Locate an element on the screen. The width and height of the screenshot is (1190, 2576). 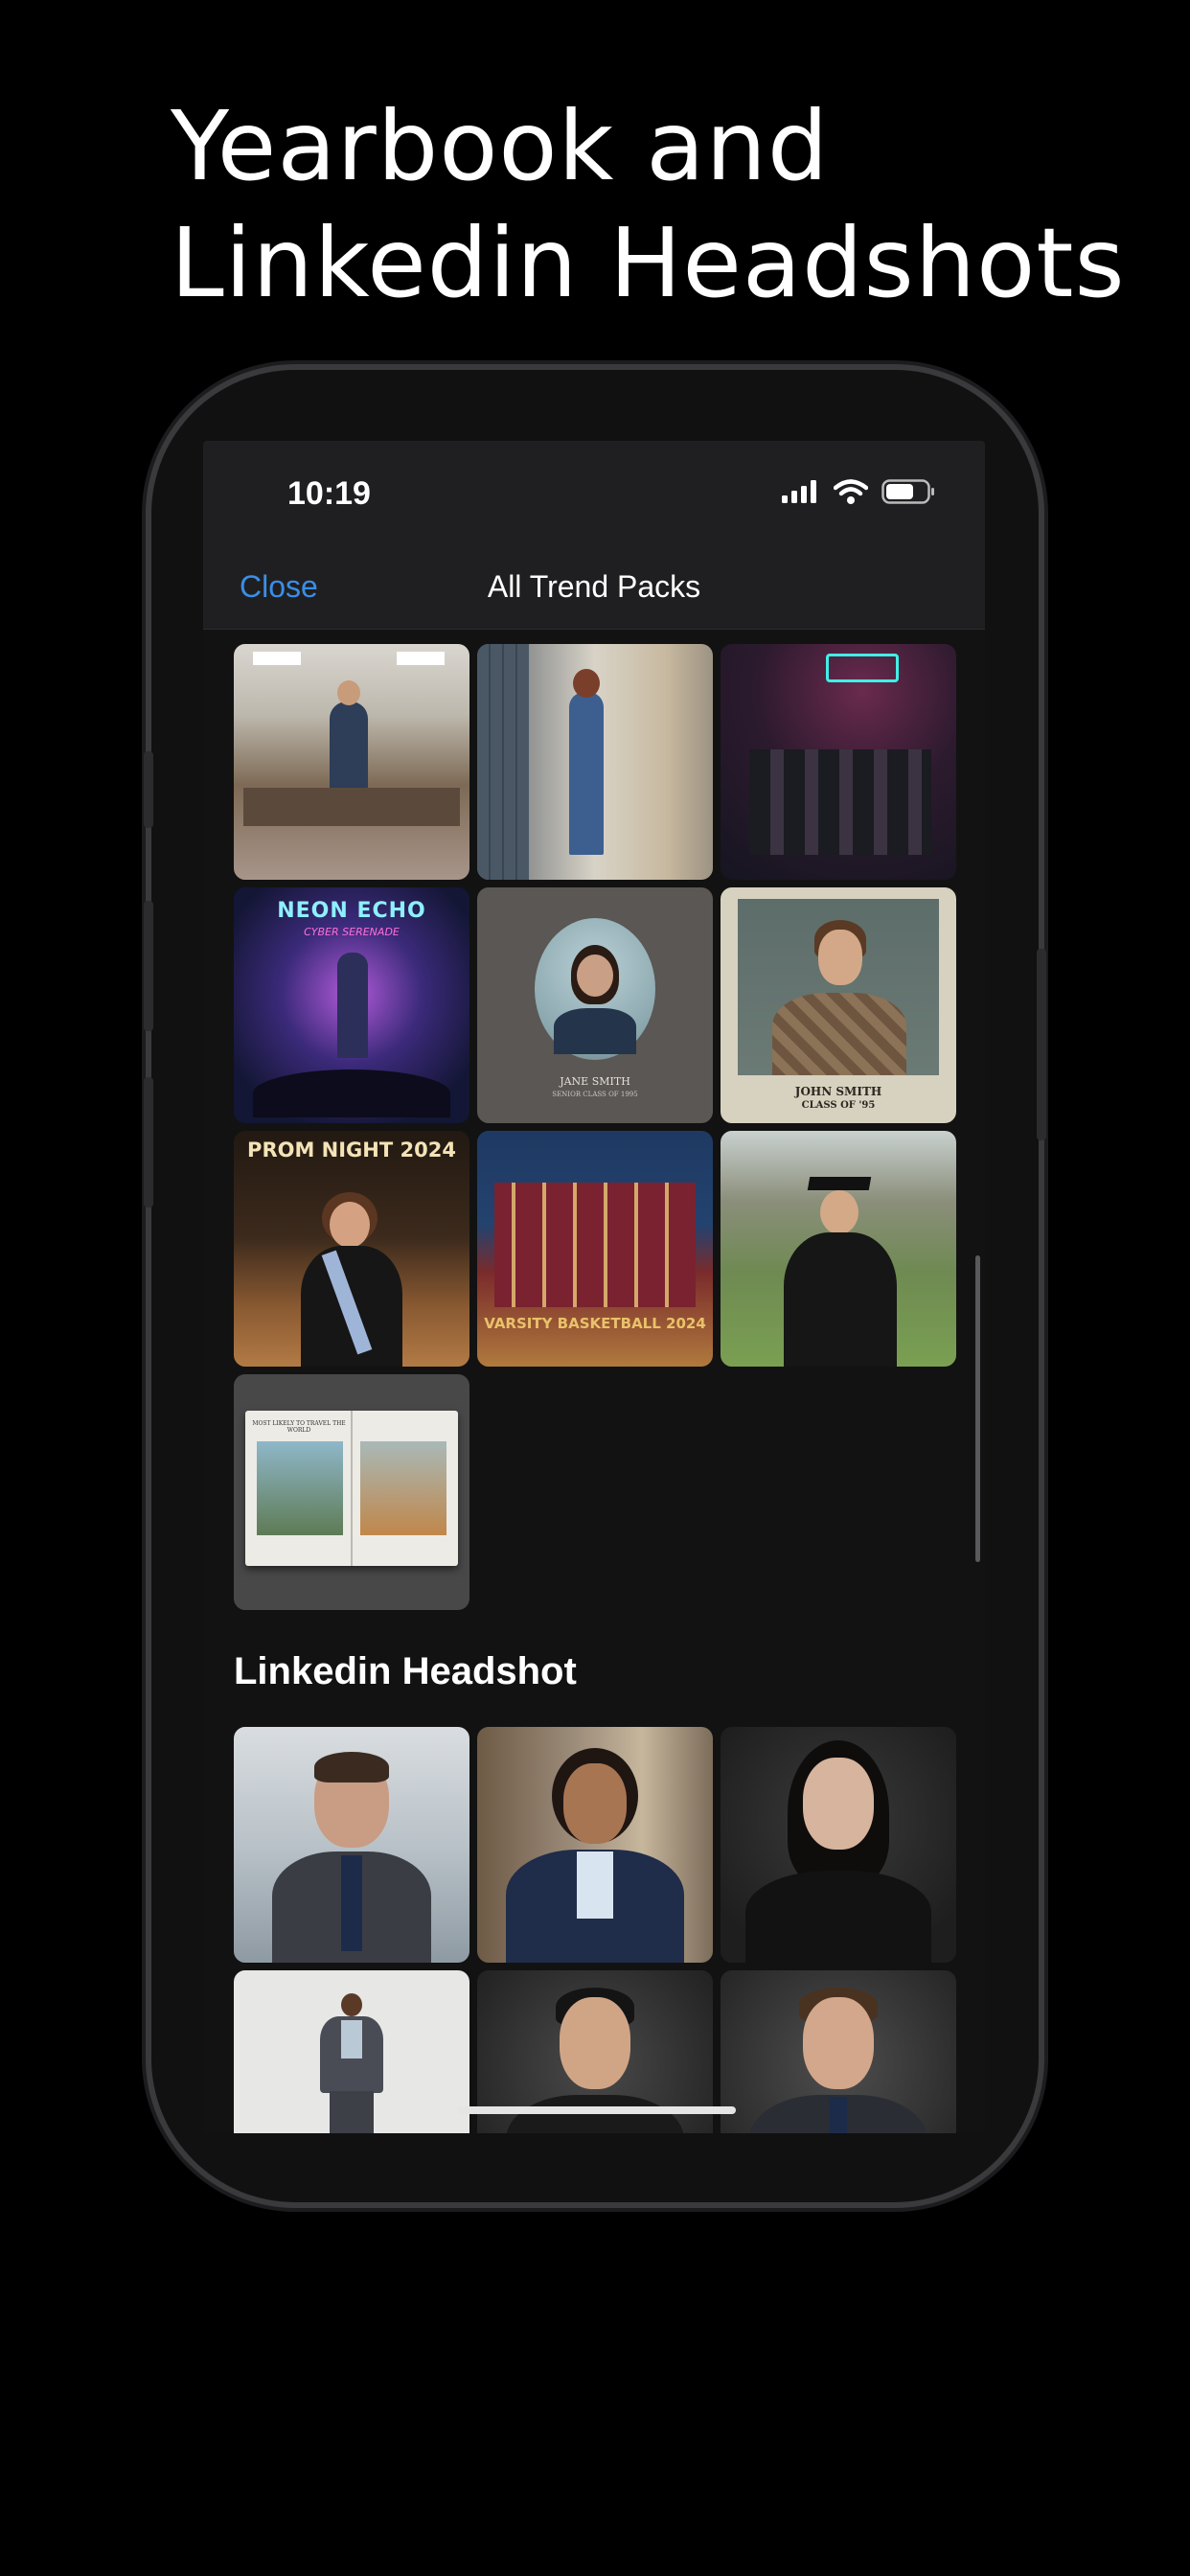
headline-line-1: Yearbook and is located at coordinates (500, 146).